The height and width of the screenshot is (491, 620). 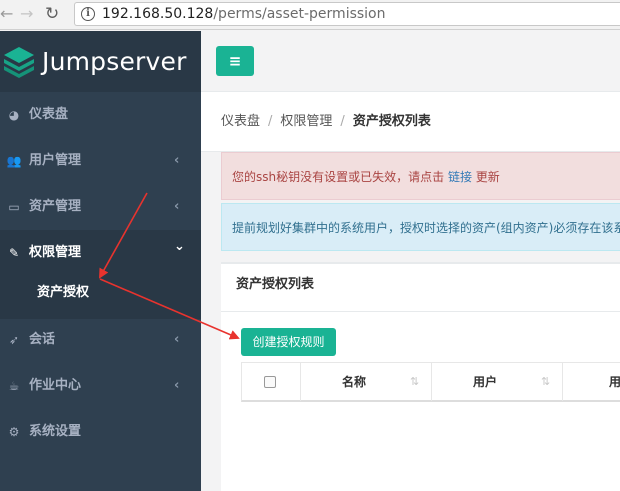 What do you see at coordinates (114, 61) in the screenshot?
I see `logo-text: Jumpserver` at bounding box center [114, 61].